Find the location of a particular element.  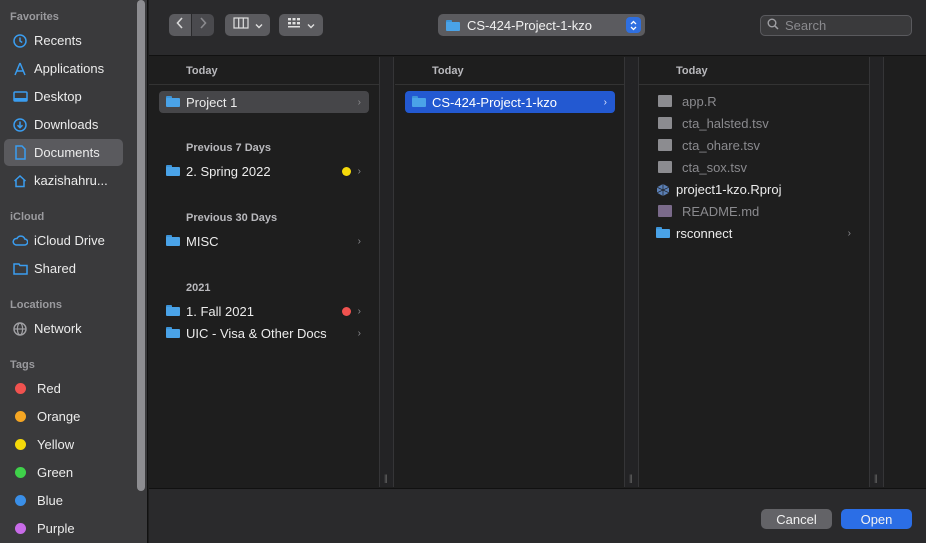

sidebar-tag-blue: Blue is located at coordinates (63, 500).